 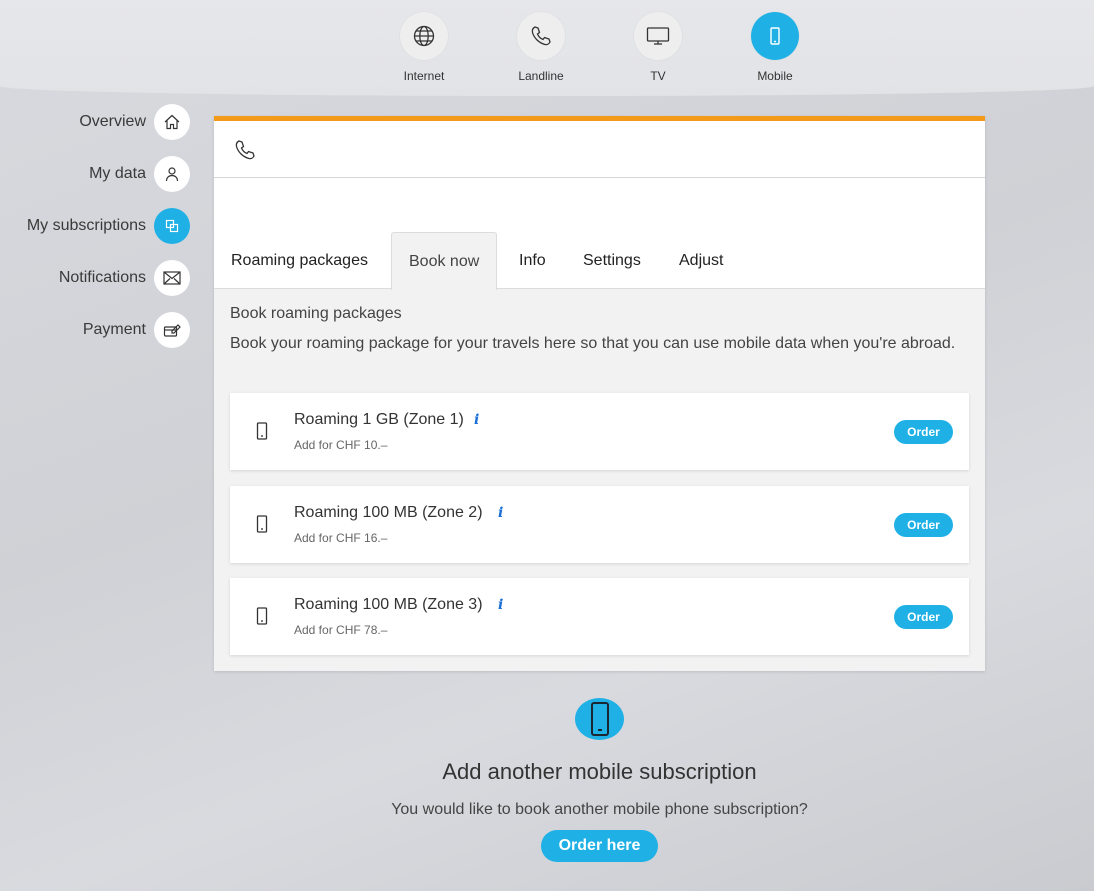 I want to click on tab-settings: Settings, so click(x=612, y=260).